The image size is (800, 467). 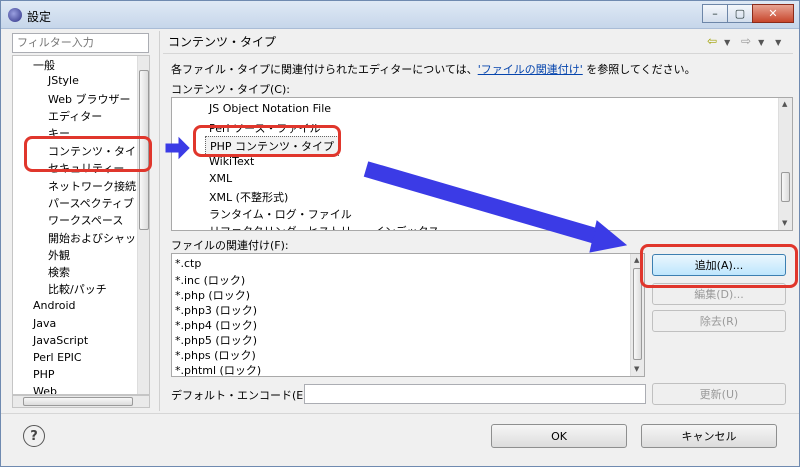 I want to click on content-type-item: XML (不整形式), so click(x=248, y=197).